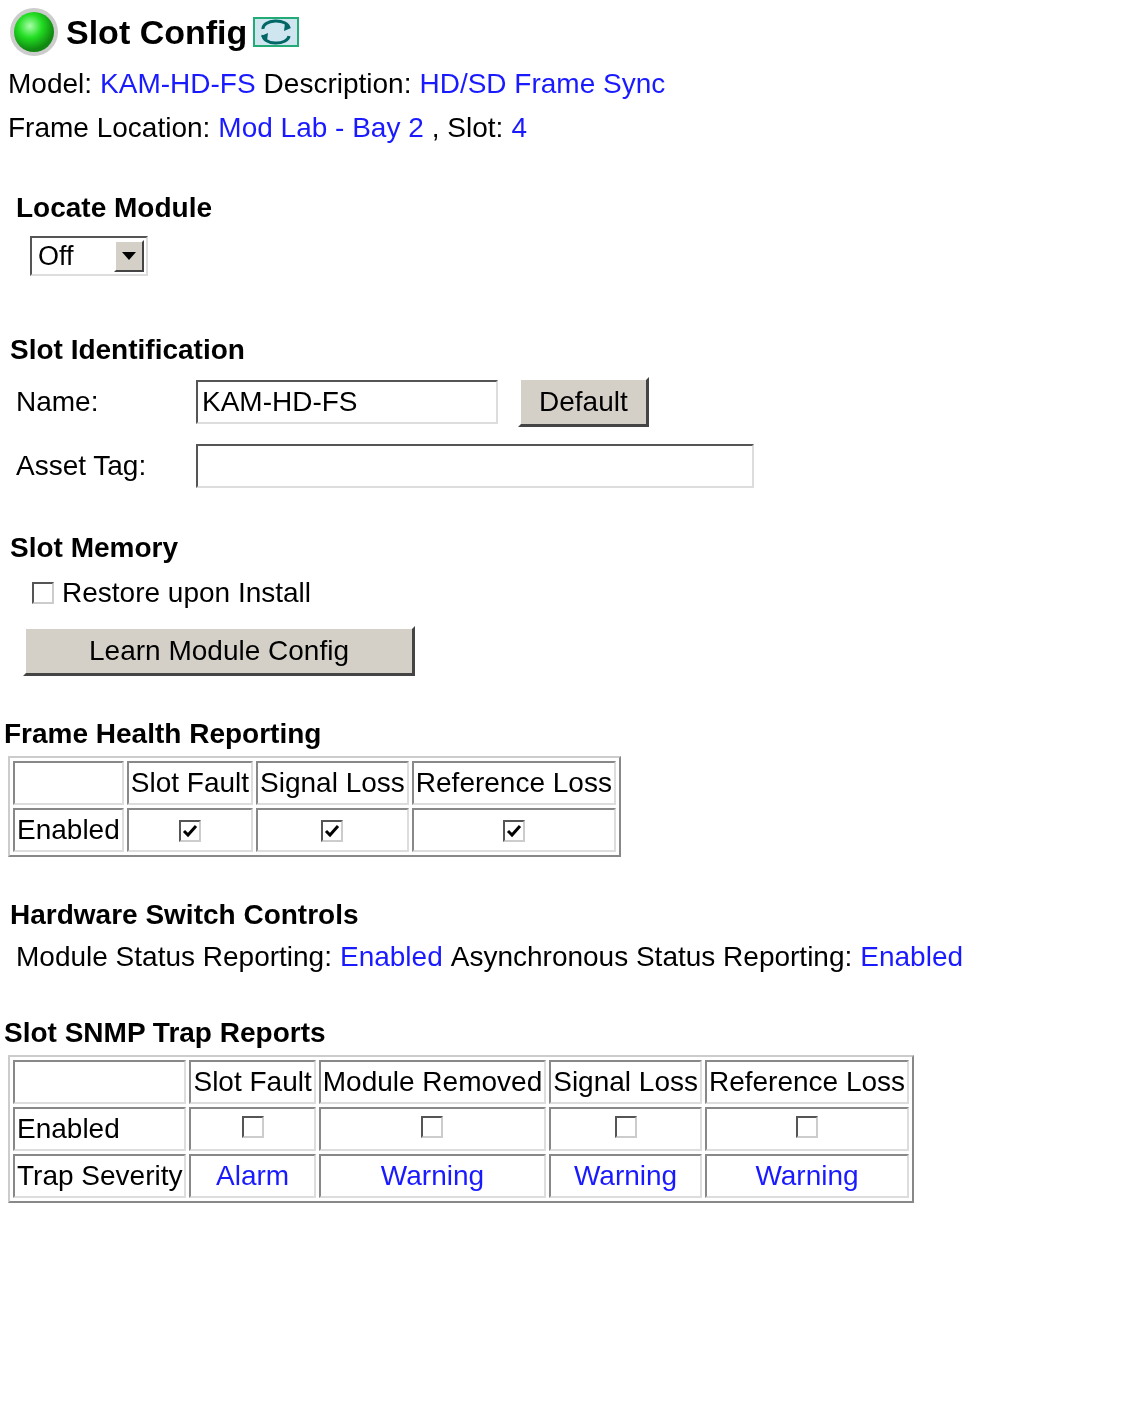 This screenshot has height=1408, width=1139. Describe the element at coordinates (337, 84) in the screenshot. I see `info-label: Description:` at that location.